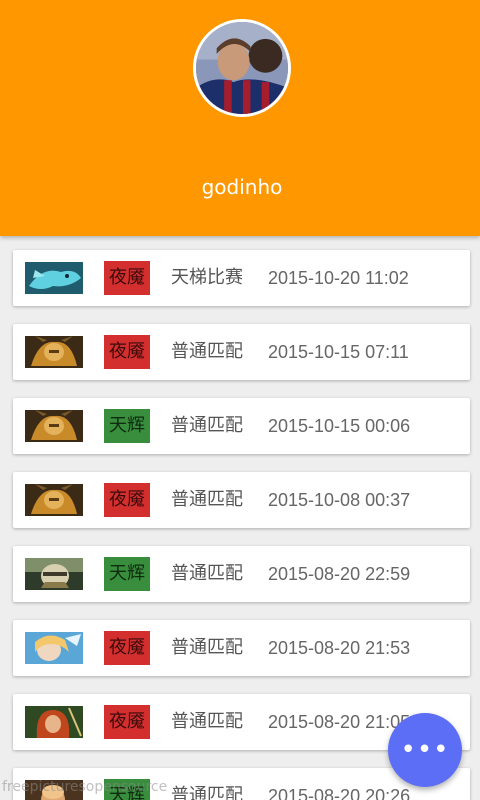  I want to click on match-card: 天辉 普通匹配 2015-10-15 00:06, so click(241, 426).